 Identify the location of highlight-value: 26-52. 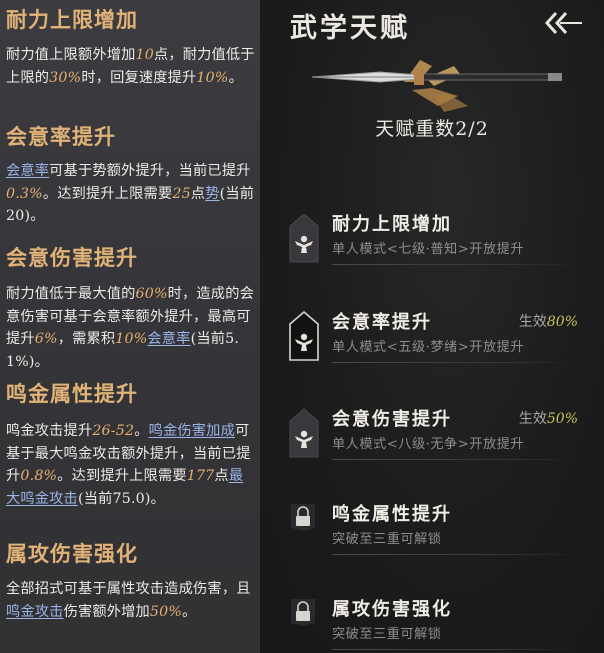
(113, 431).